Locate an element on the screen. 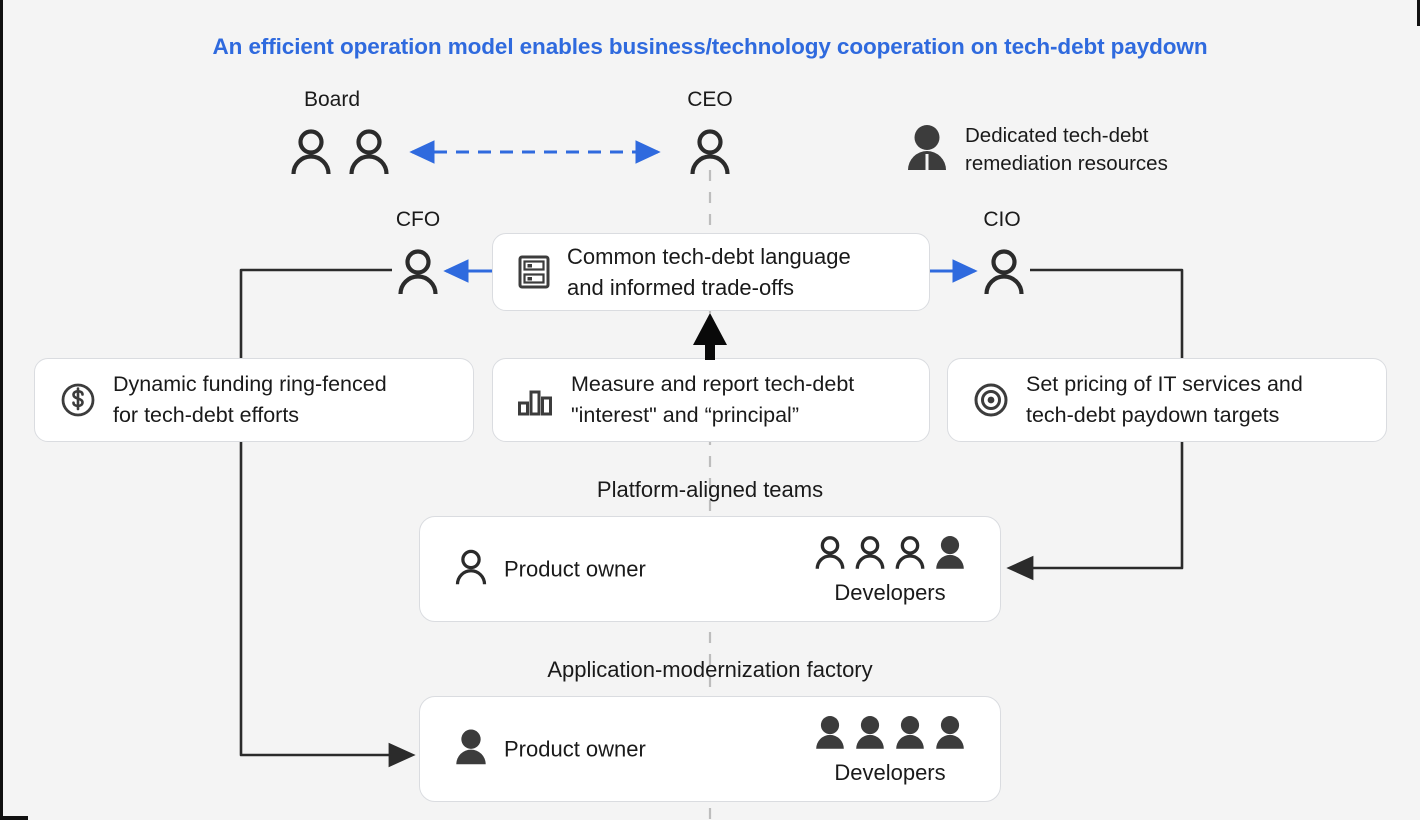 Image resolution: width=1420 pixels, height=820 pixels. factory-developers-label: Developers is located at coordinates (890, 772).